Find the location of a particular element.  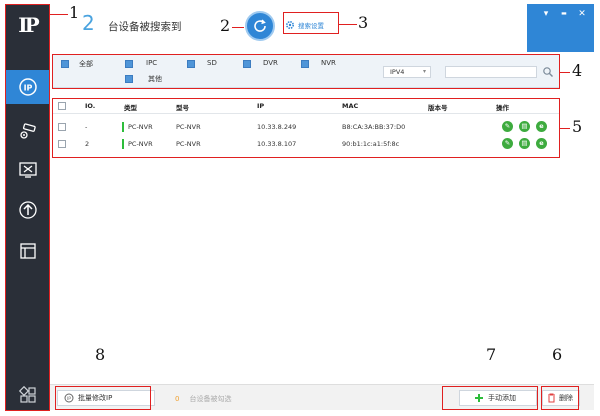

upgrade-icon is located at coordinates (27, 210).